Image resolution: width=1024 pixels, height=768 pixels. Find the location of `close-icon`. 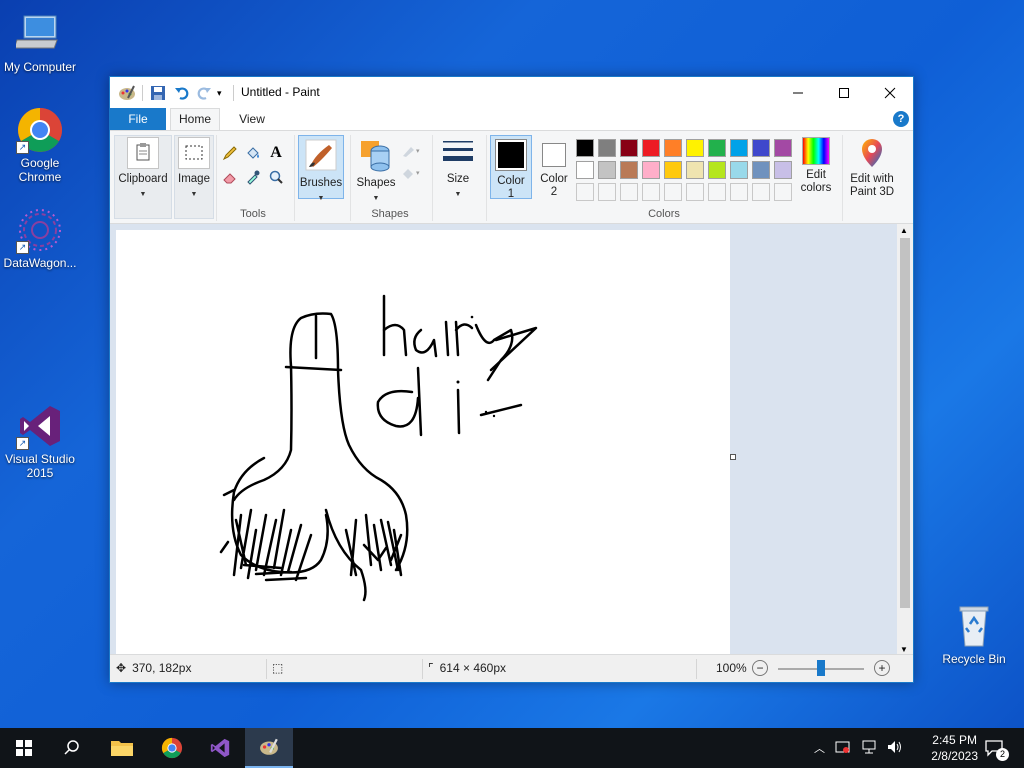

close-icon is located at coordinates (890, 92).